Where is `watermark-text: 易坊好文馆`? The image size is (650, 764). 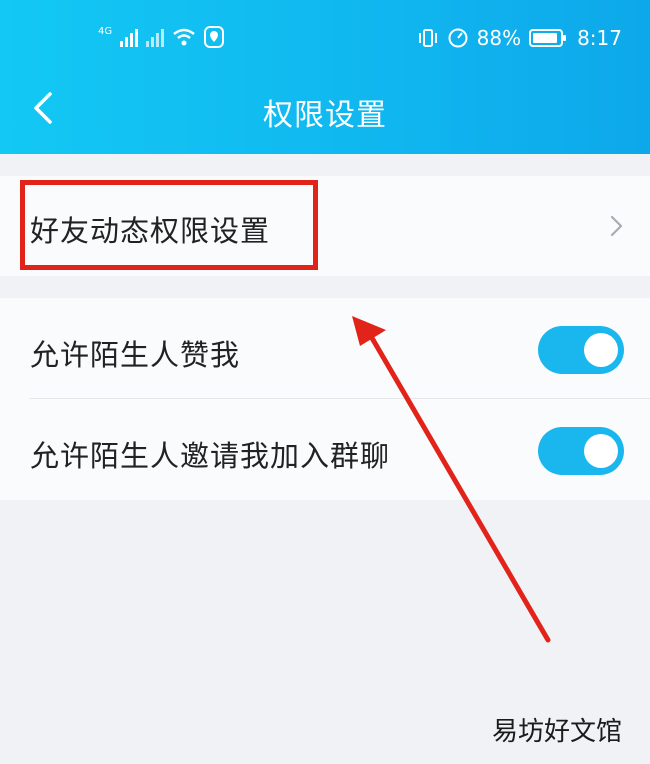
watermark-text: 易坊好文馆 is located at coordinates (556, 732).